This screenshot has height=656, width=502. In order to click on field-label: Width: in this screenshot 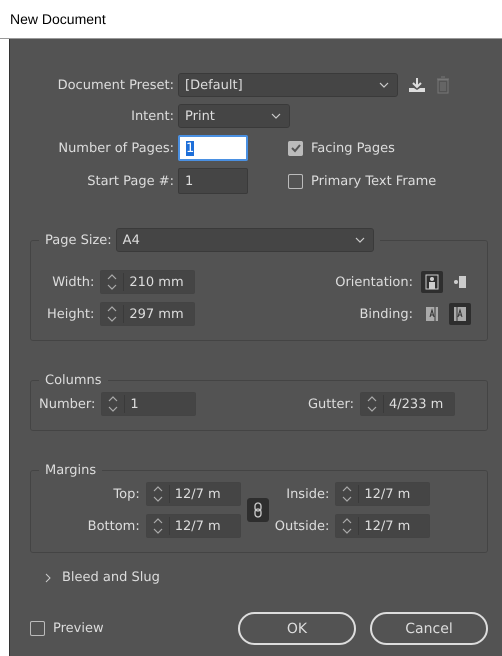, I will do `click(73, 282)`.